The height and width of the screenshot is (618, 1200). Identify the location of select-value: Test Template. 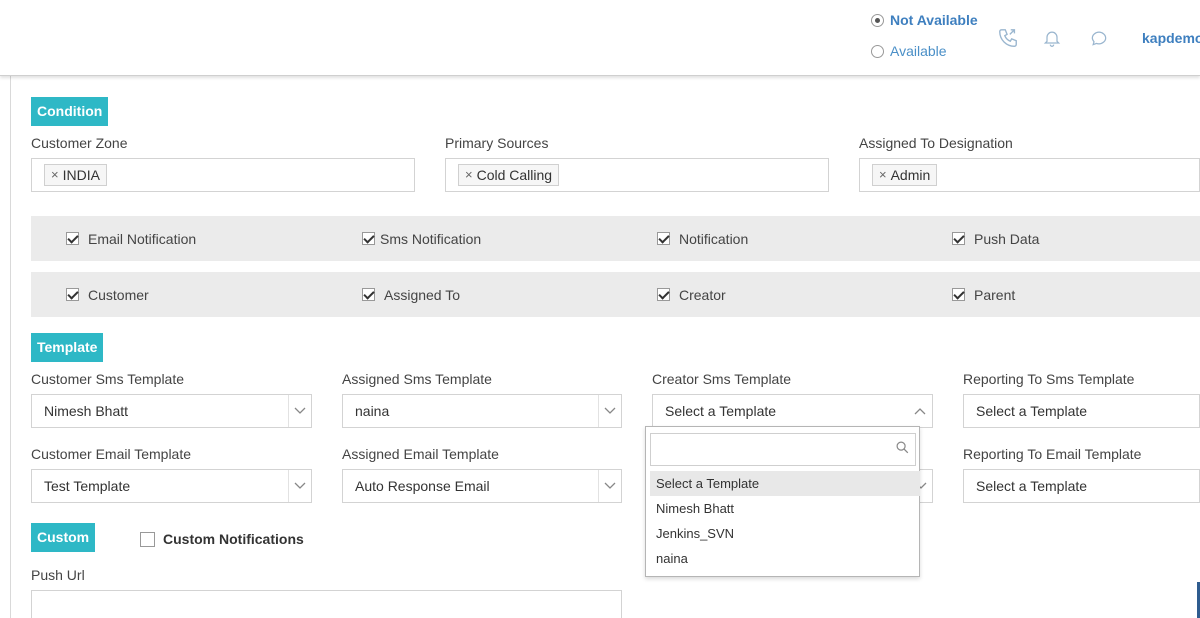
(87, 486).